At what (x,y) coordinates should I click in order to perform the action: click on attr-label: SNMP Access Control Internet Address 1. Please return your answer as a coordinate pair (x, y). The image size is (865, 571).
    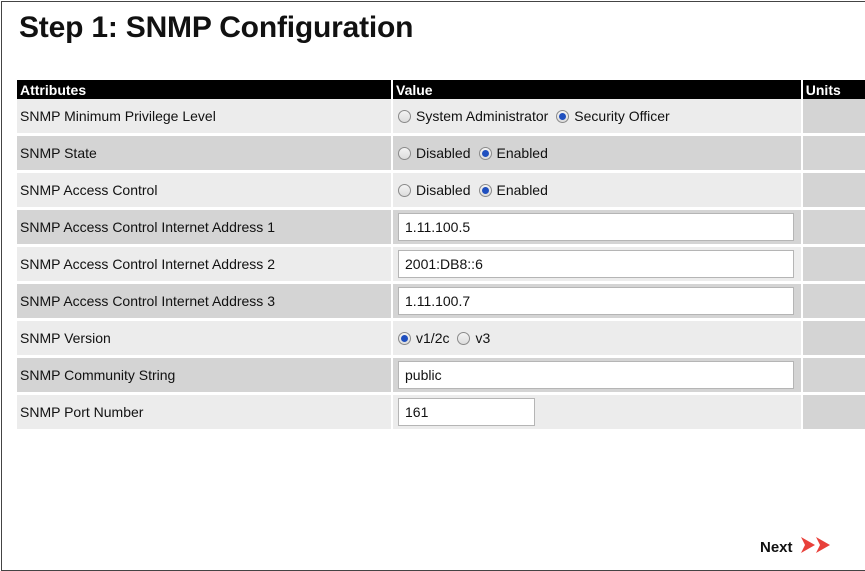
    Looking at the image, I should click on (205, 227).